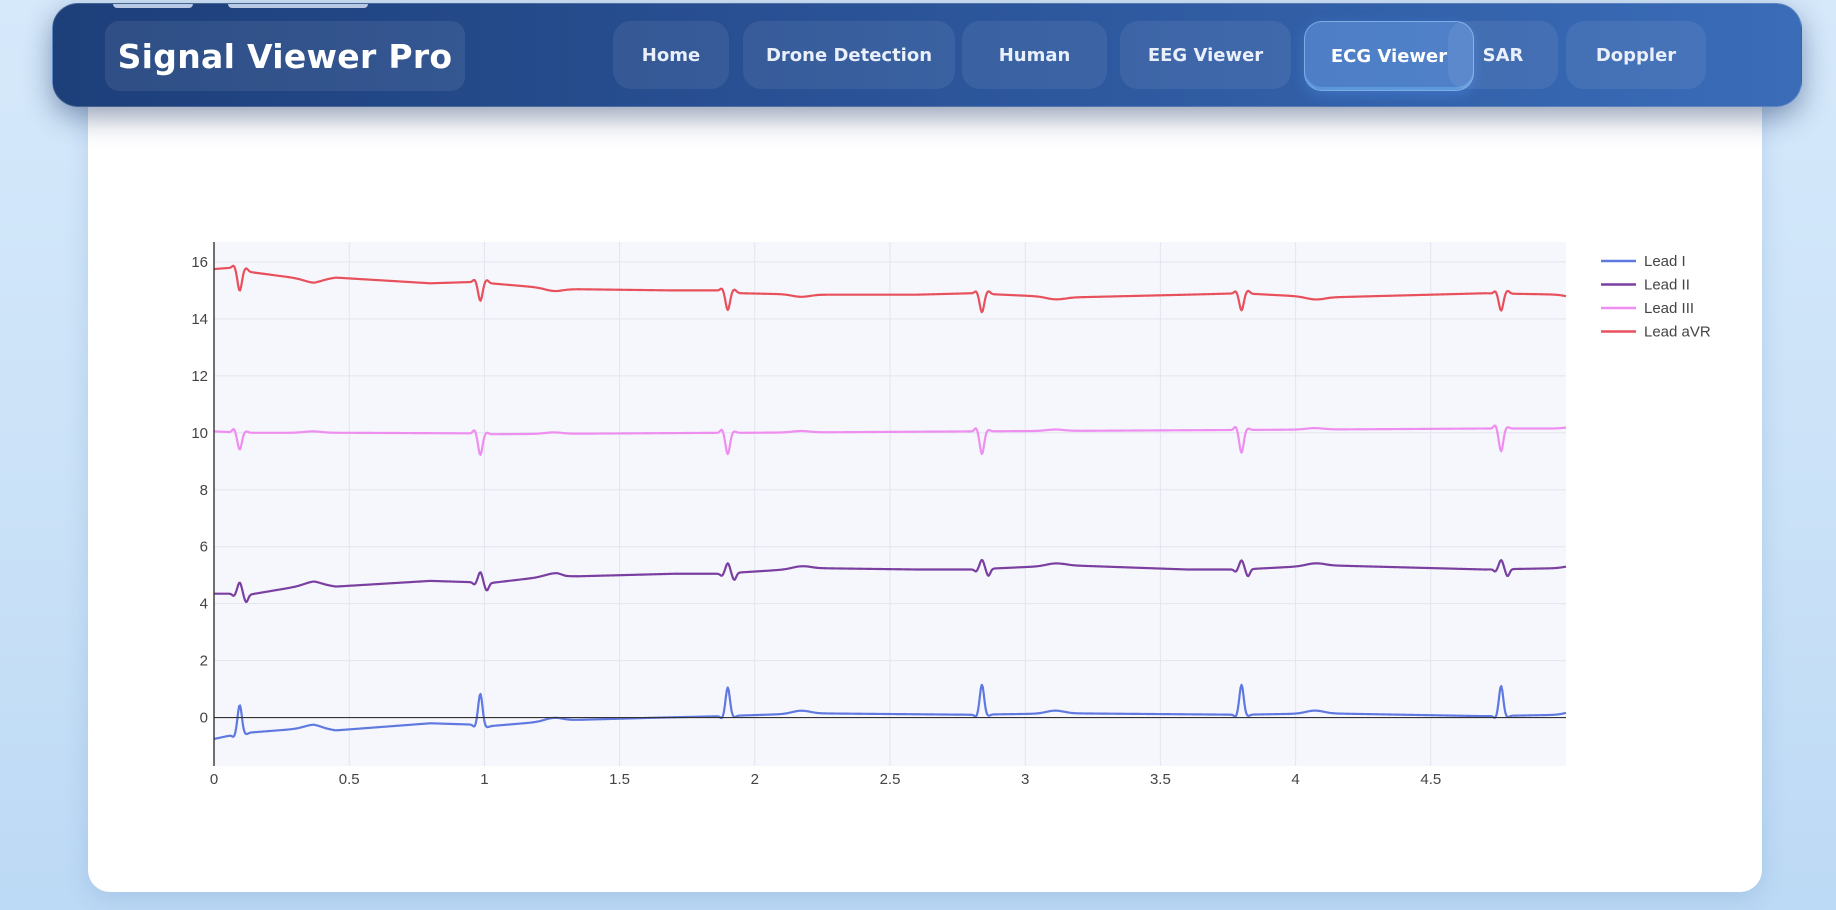  Describe the element at coordinates (1034, 55) in the screenshot. I see `nav-item-human: Human` at that location.